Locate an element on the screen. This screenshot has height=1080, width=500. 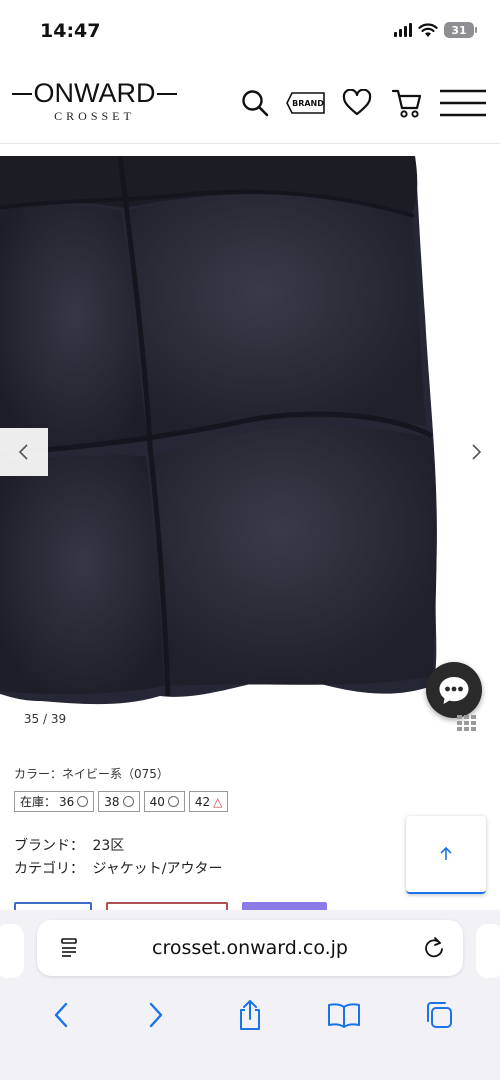
heart-icon is located at coordinates (357, 102).